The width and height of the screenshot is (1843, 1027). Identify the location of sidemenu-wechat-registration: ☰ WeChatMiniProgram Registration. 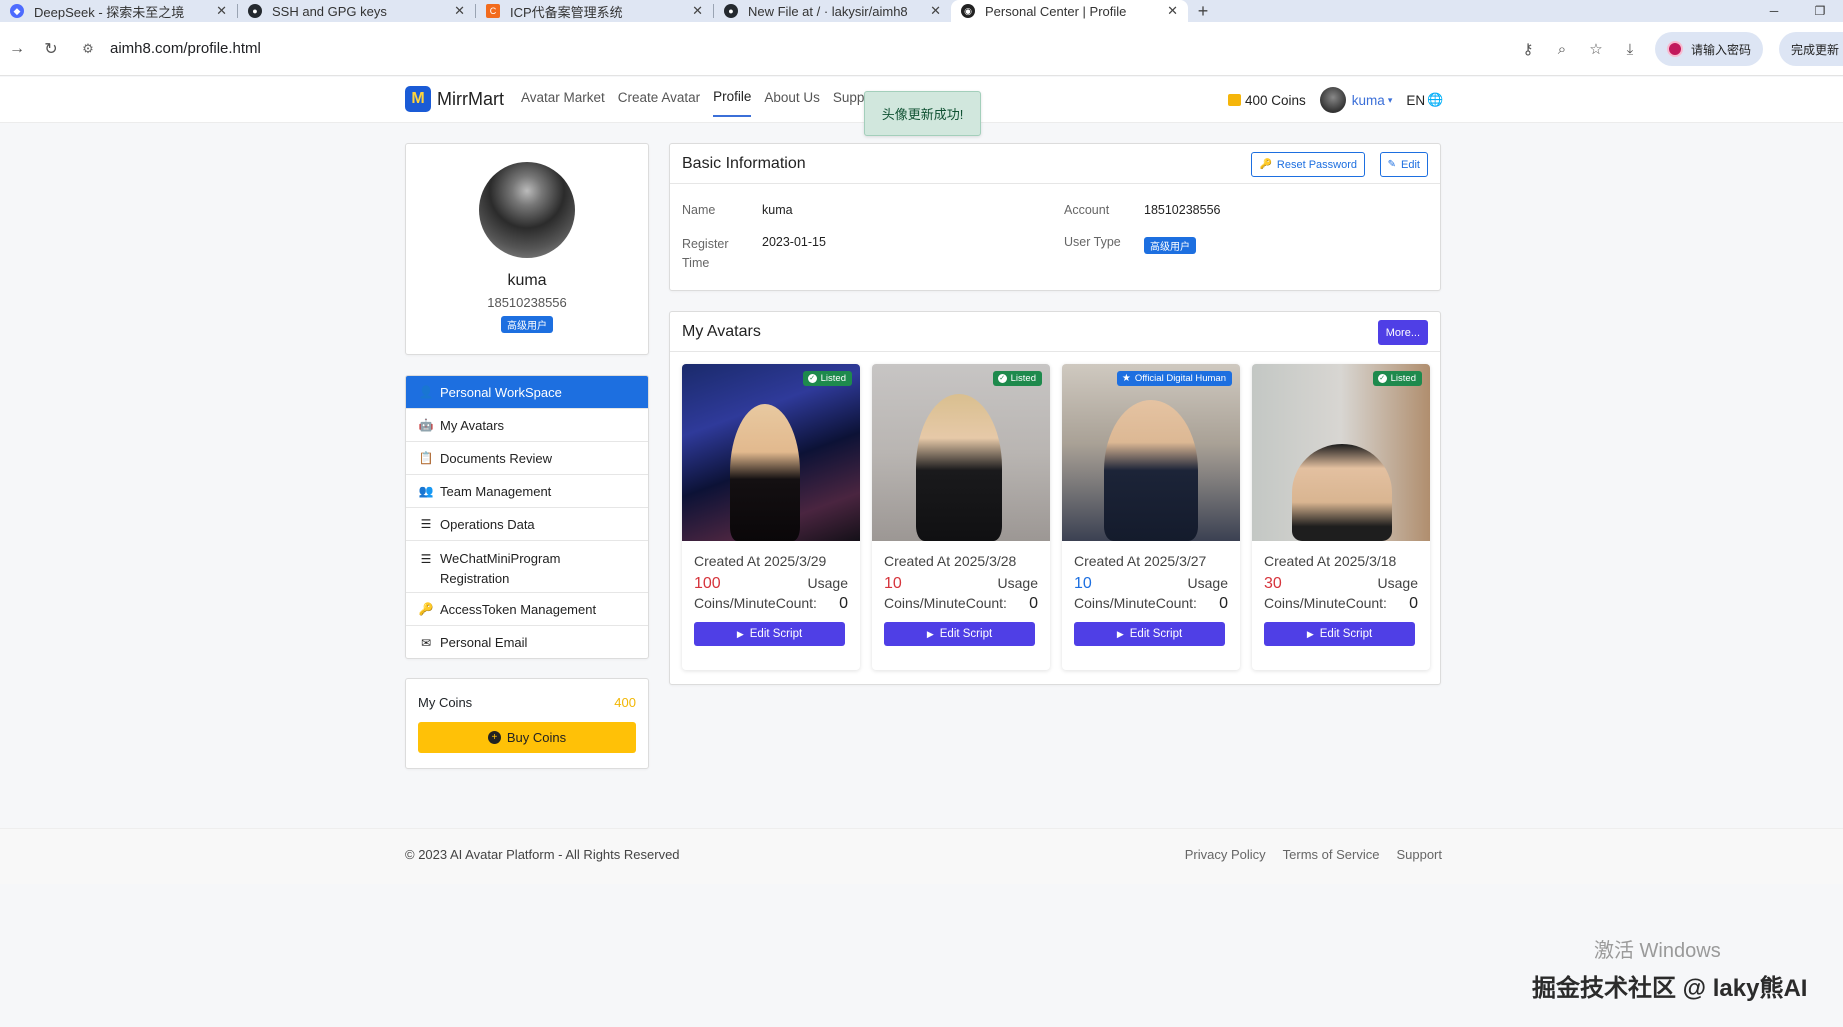
(527, 567).